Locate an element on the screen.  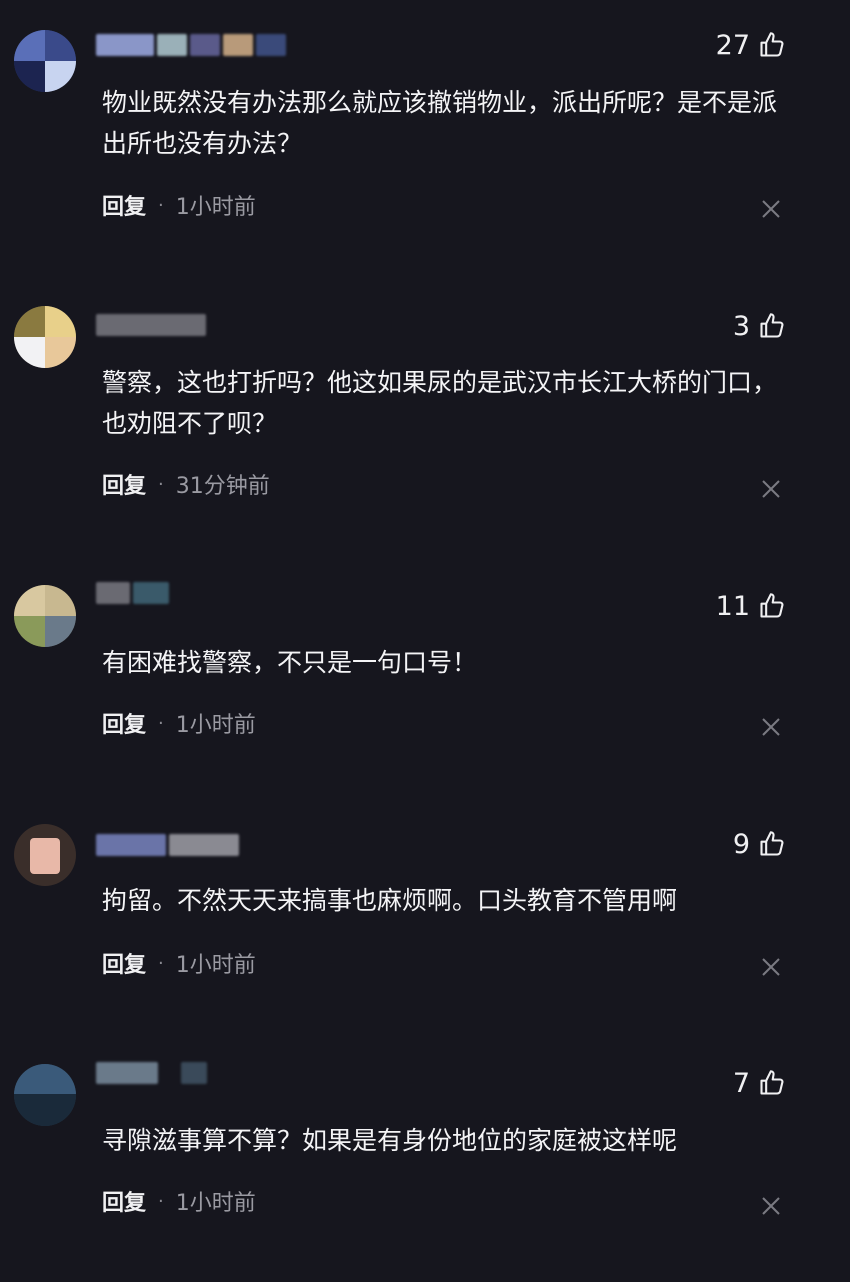
comment-meta: 回复 · 31分钟前 is located at coordinates (186, 484).